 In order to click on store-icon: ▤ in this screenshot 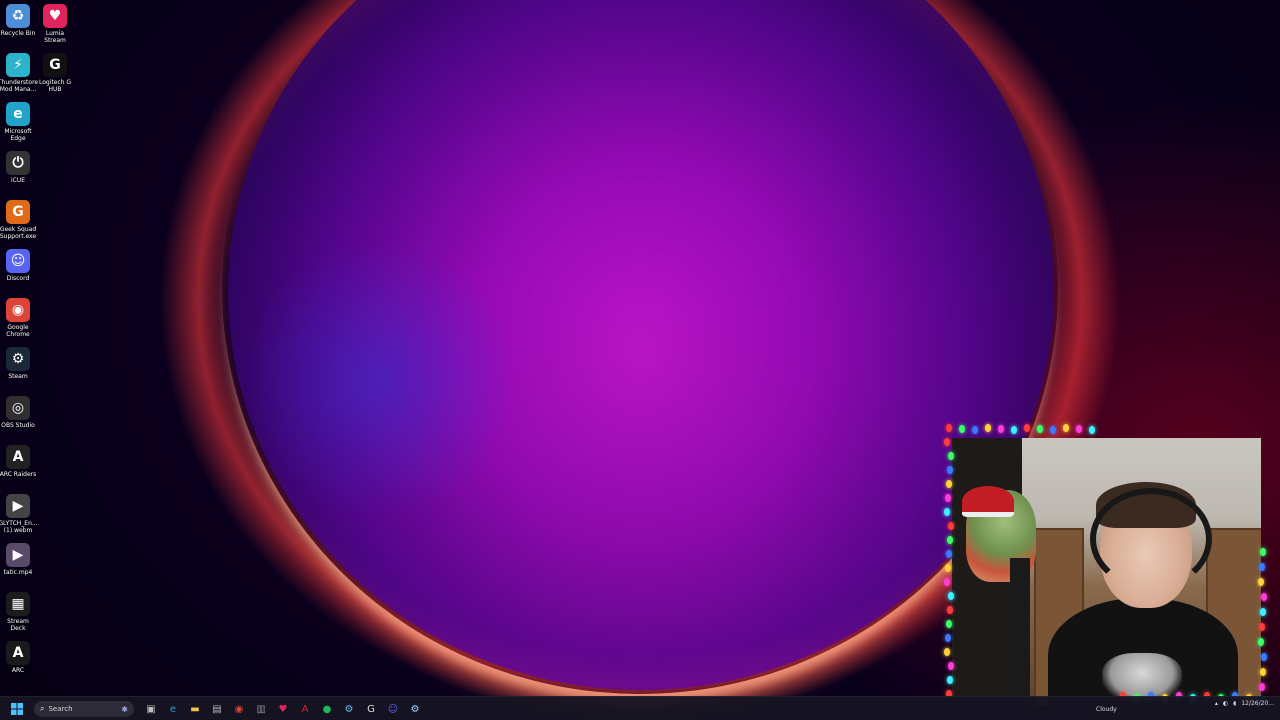, I will do `click(217, 709)`.